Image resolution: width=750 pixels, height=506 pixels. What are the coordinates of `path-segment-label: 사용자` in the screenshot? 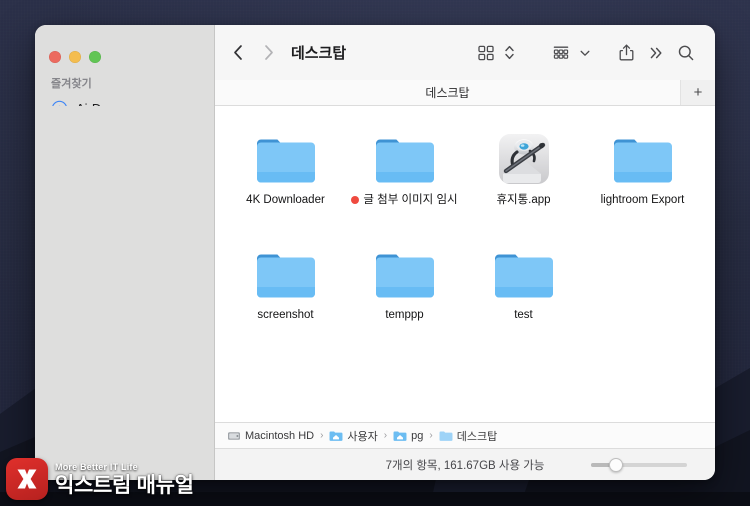 It's located at (362, 436).